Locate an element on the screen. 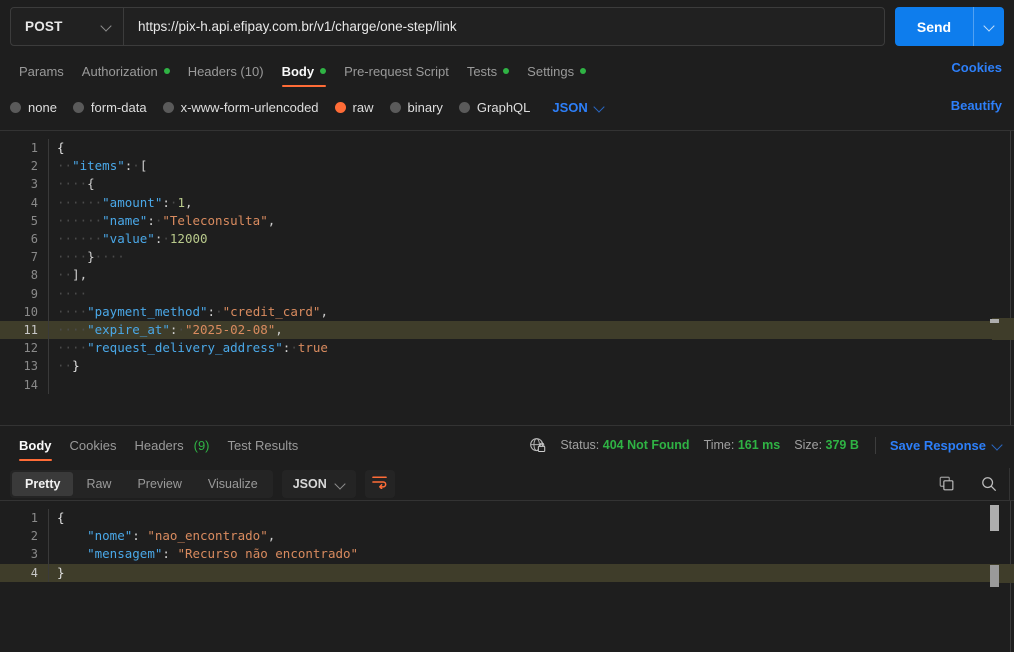 This screenshot has width=1014, height=652. body-type-graphql: GraphQL is located at coordinates (494, 107).